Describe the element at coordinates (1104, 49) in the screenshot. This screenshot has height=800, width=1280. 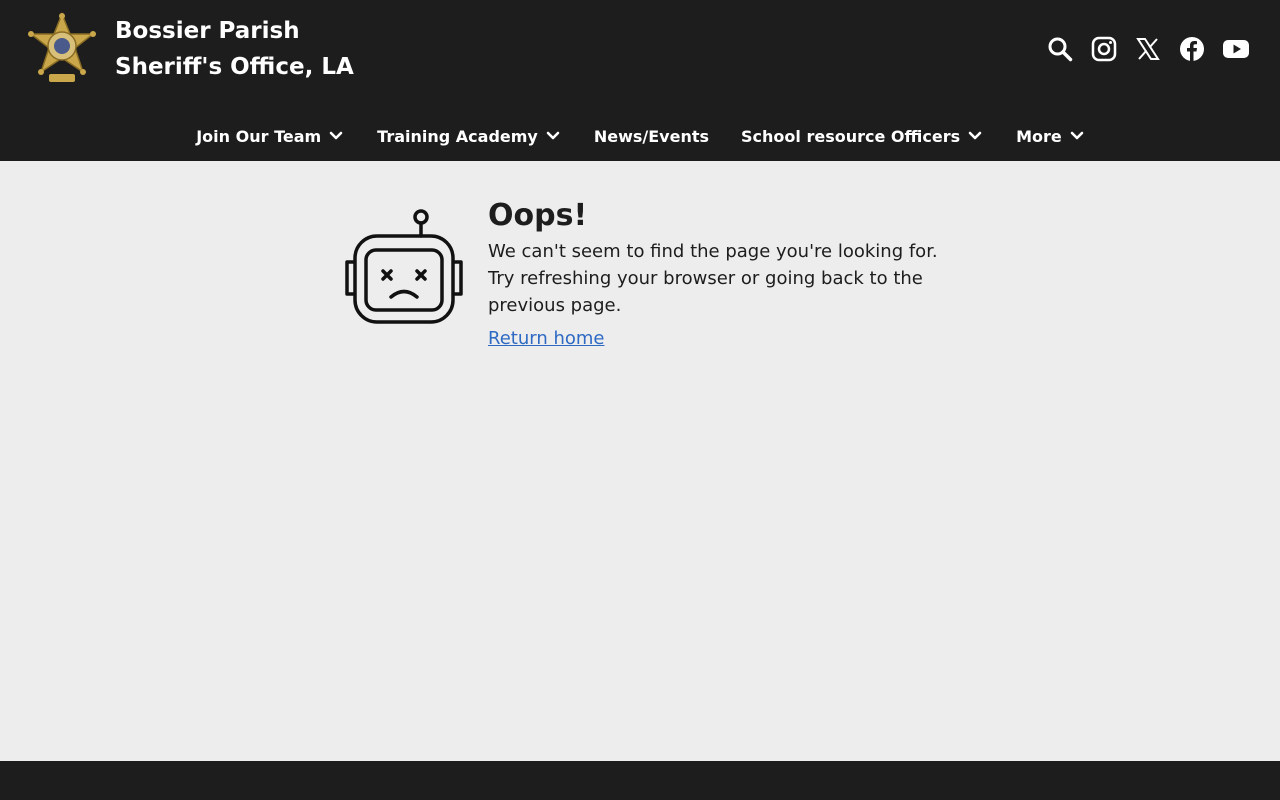
I see `instagram-icon` at that location.